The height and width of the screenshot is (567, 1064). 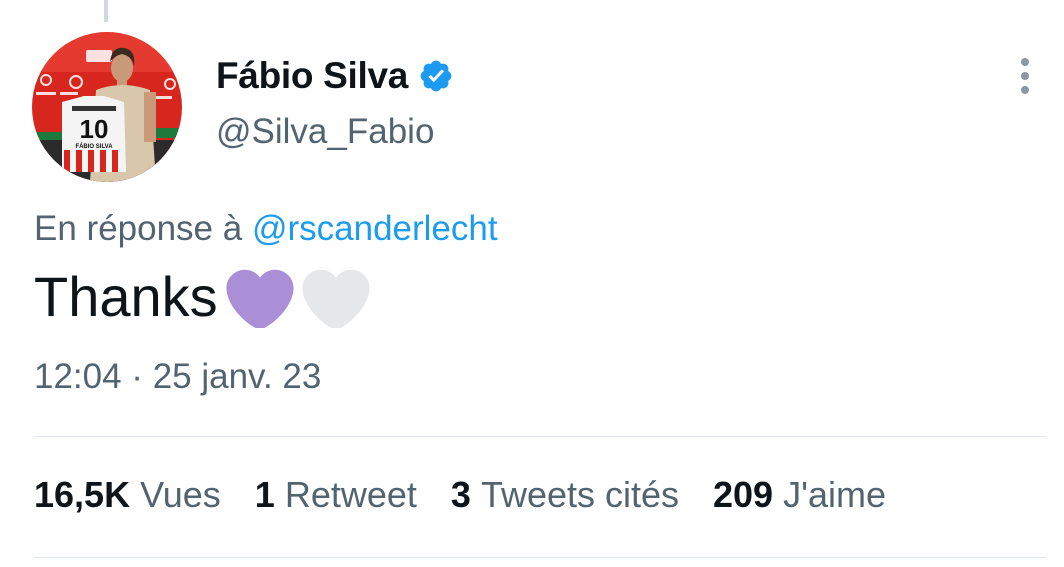 What do you see at coordinates (106, 11) in the screenshot?
I see `thread-connector-line` at bounding box center [106, 11].